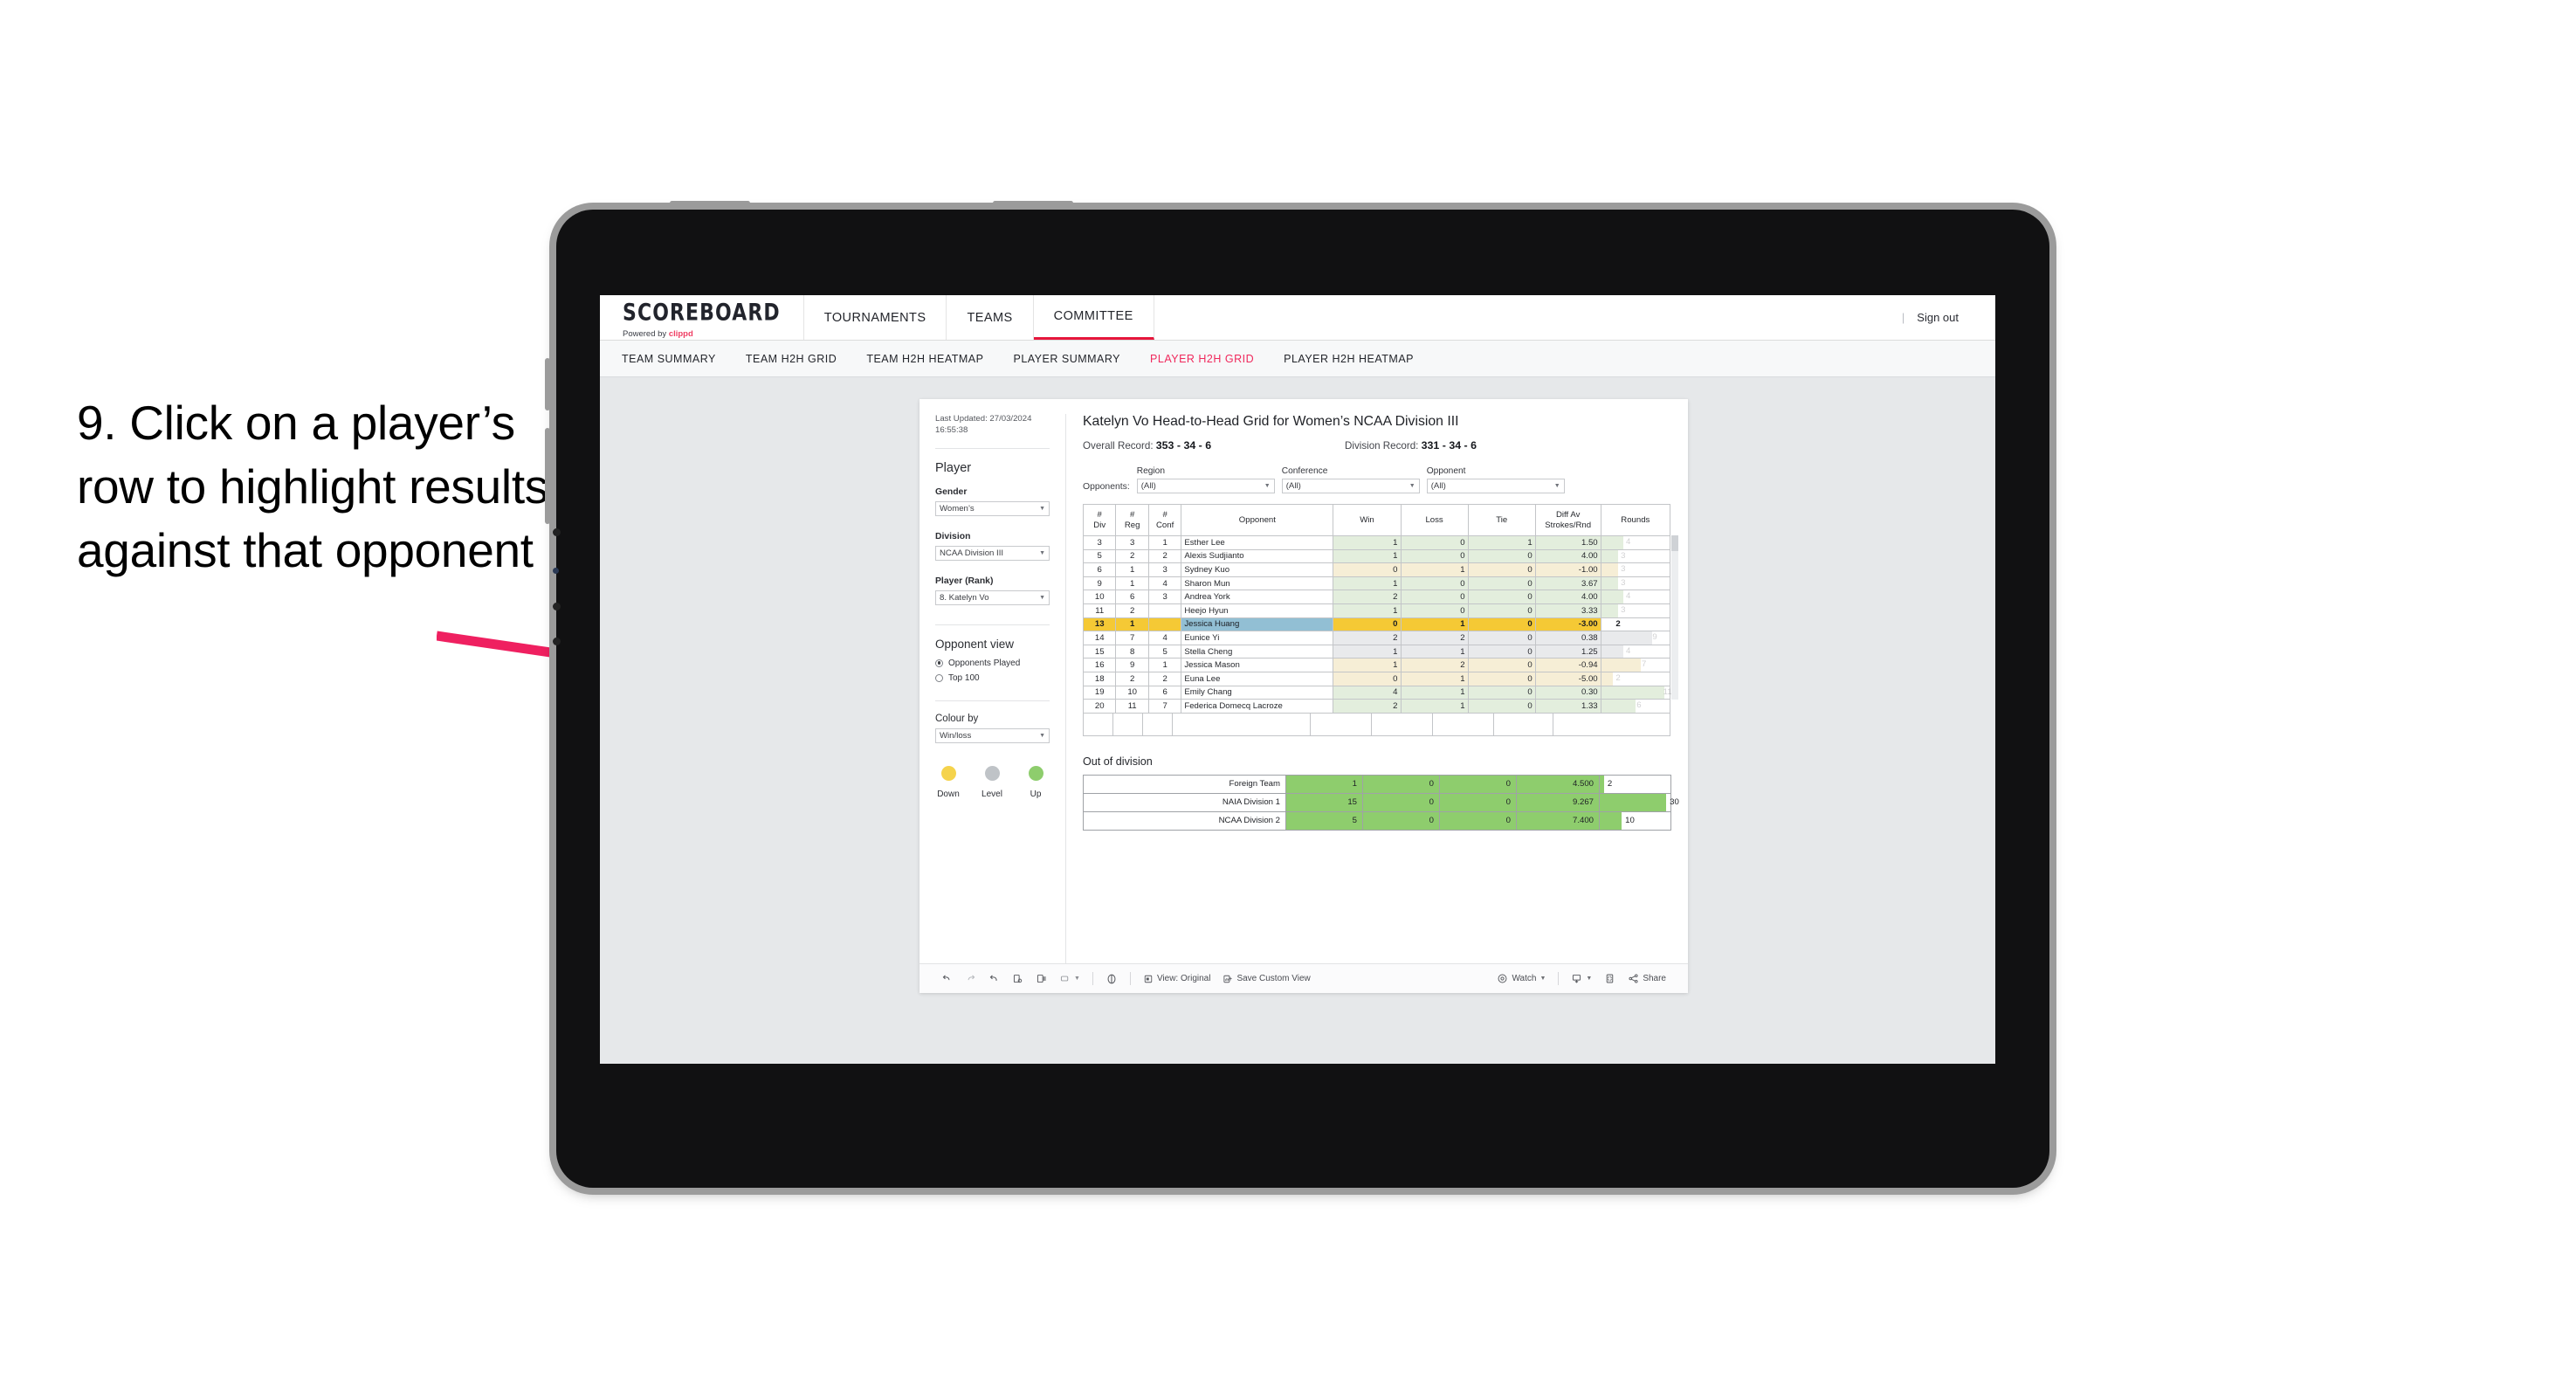  Describe the element at coordinates (1324, 784) in the screenshot. I see `ood-win: 1` at that location.